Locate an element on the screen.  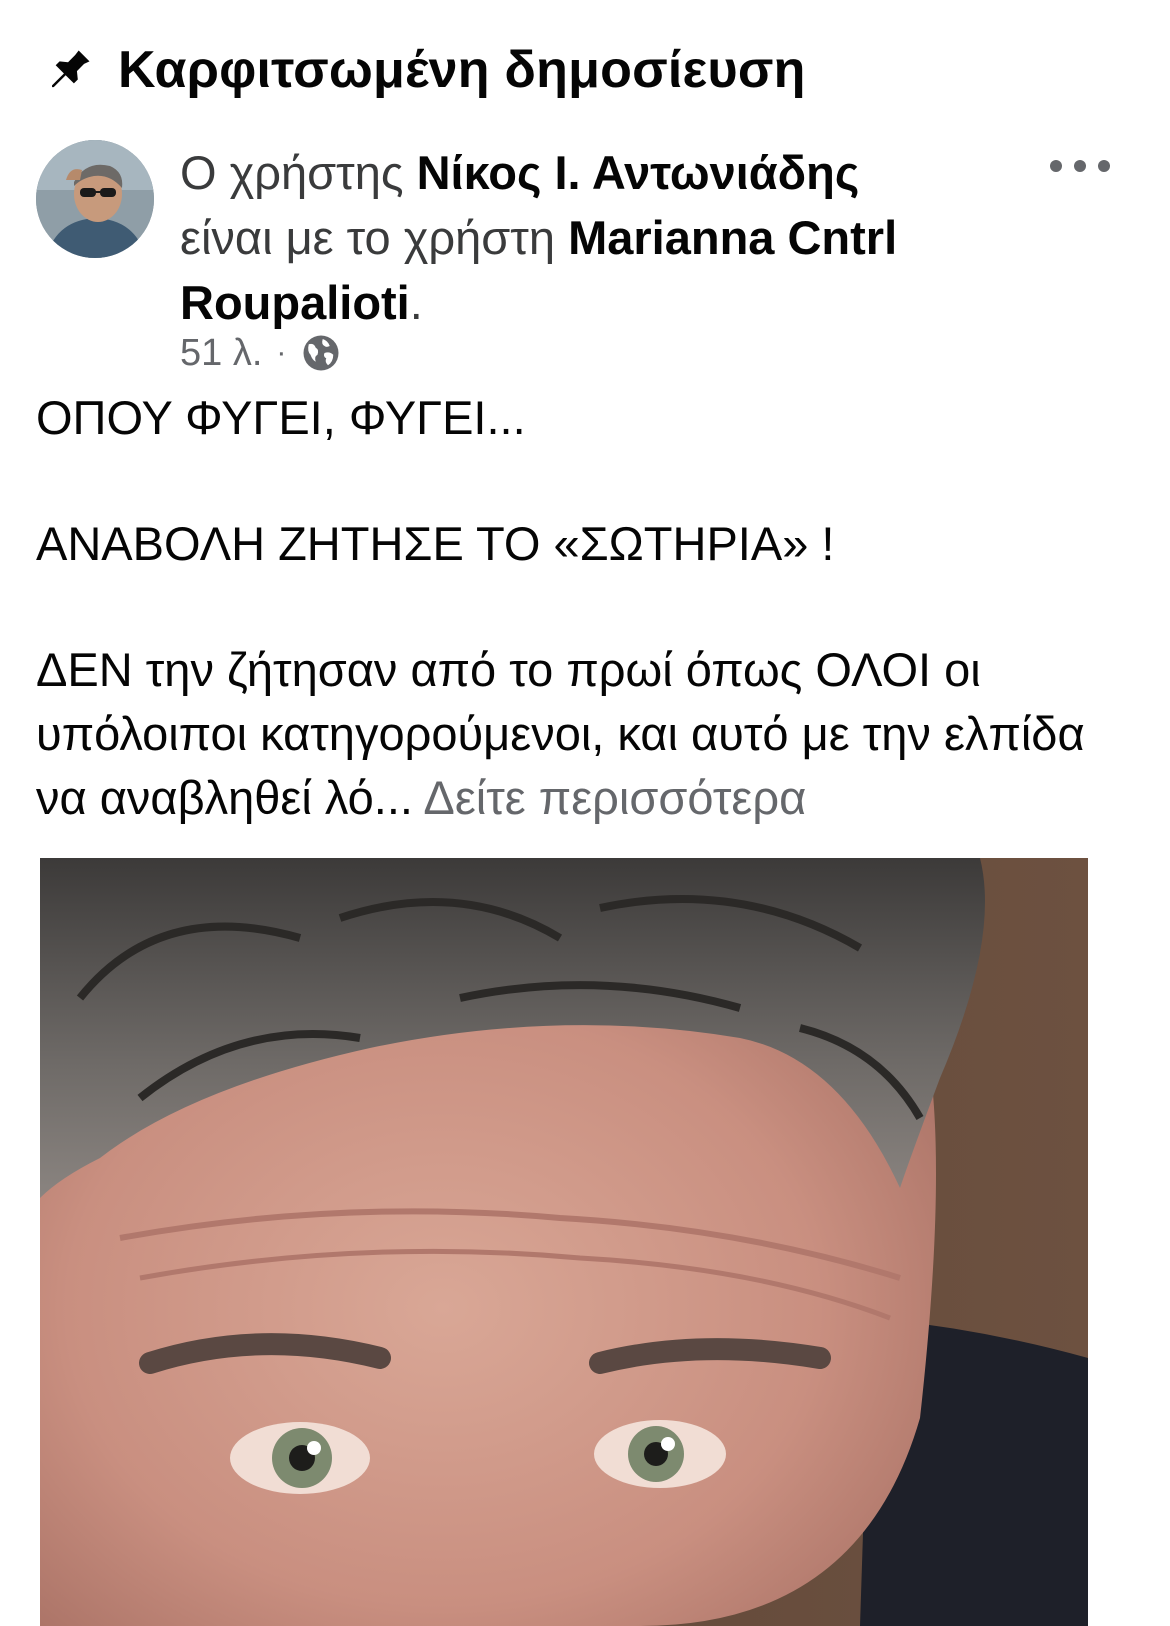
pinned-post-title: Καρφιτσωμένη δημοσίευση is located at coordinates (462, 70).